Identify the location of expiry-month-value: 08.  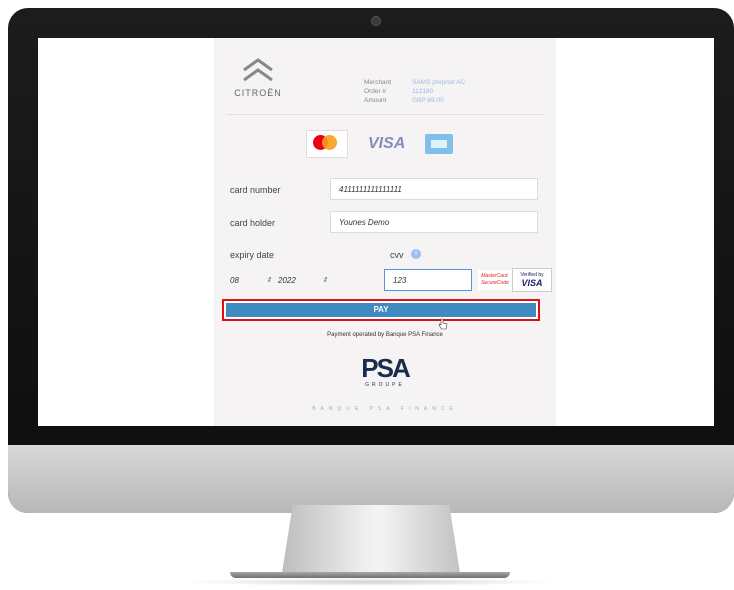
(234, 280).